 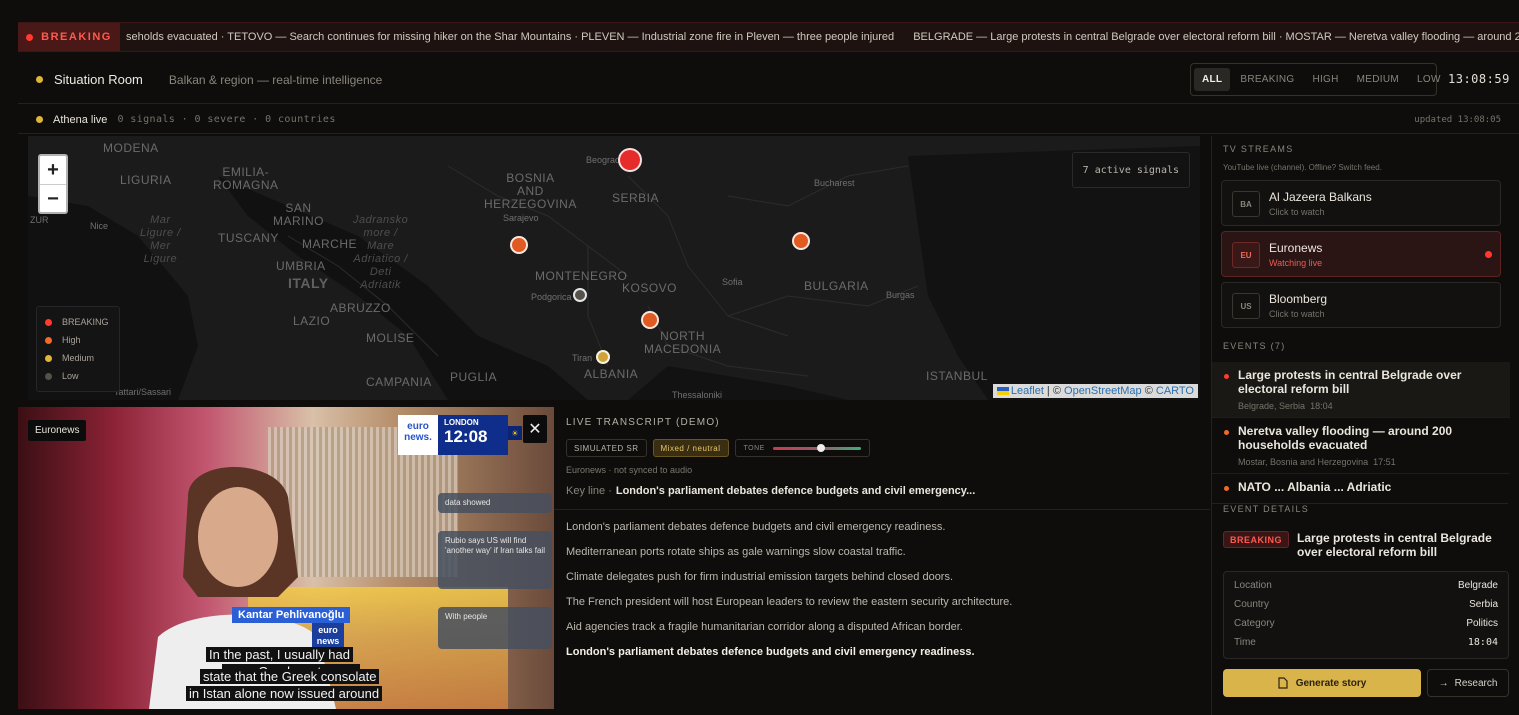 I want to click on legend-item: Medium, so click(x=78, y=358).